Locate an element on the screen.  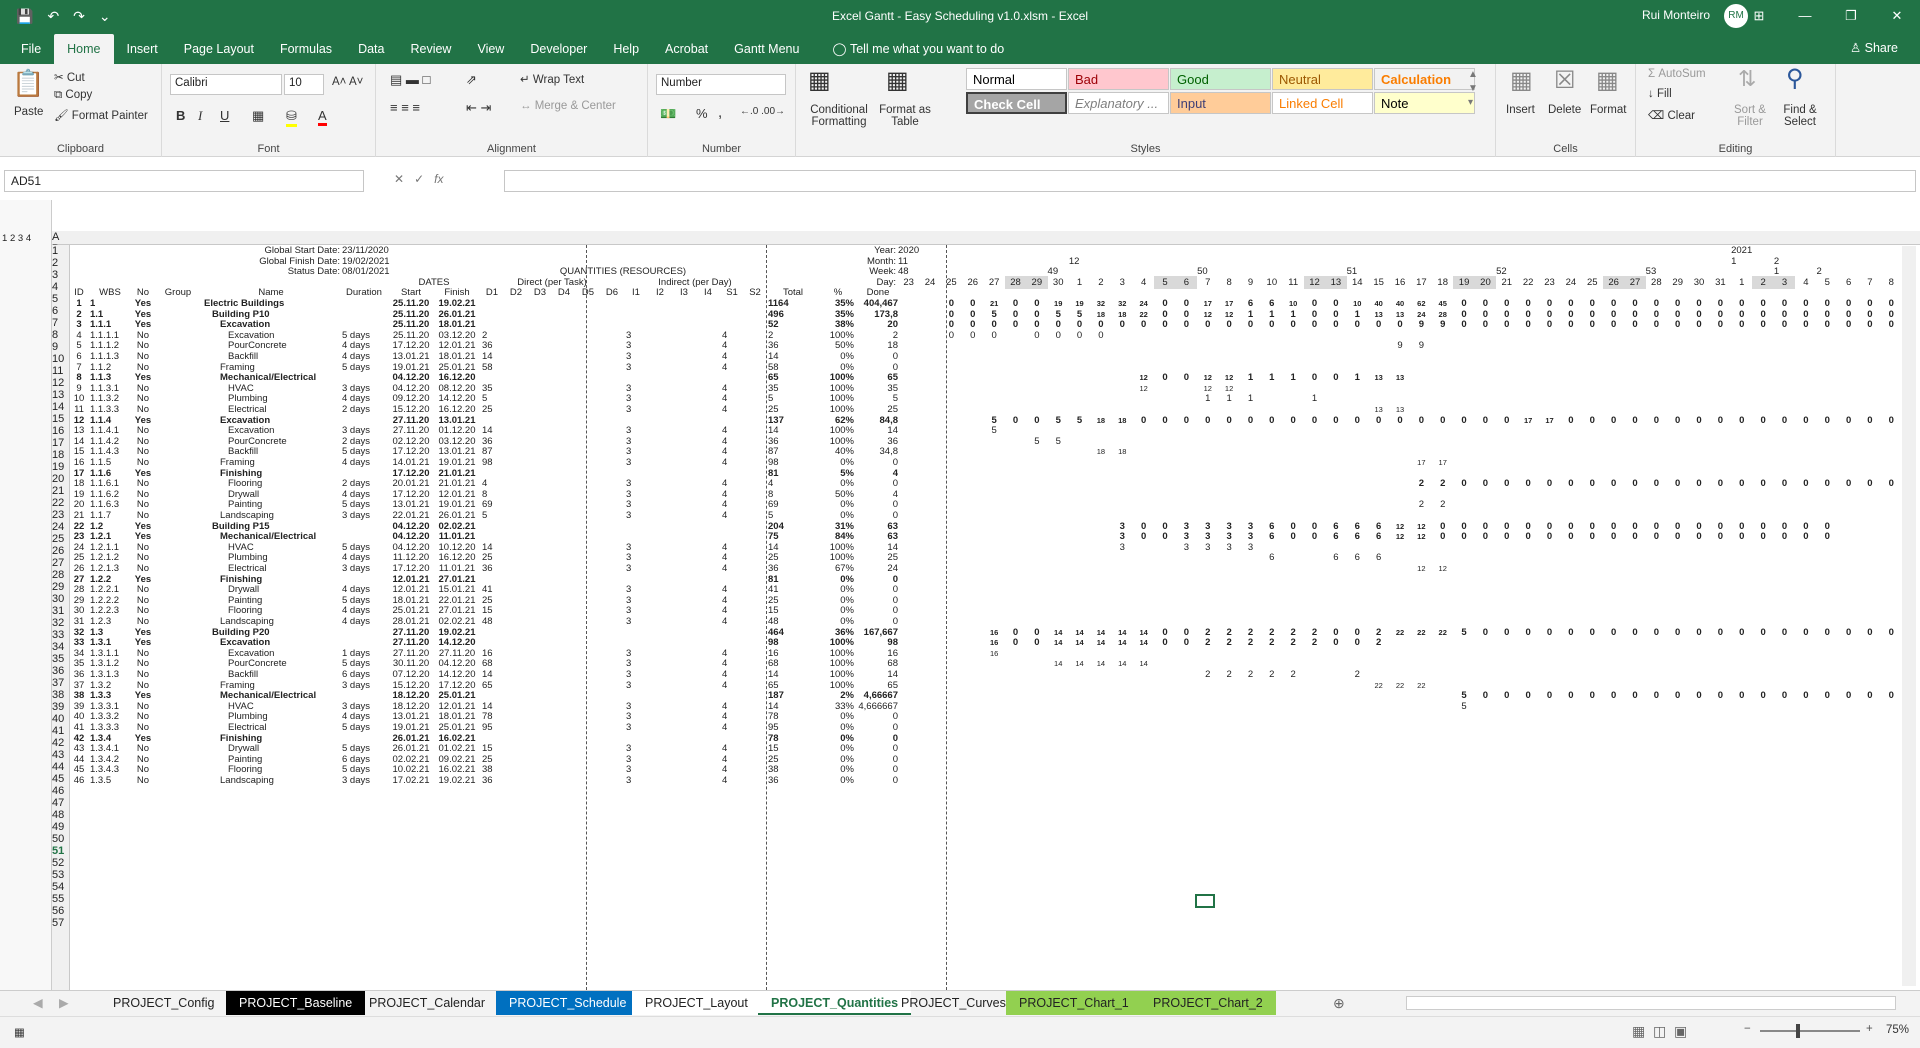
user-name: Rui Monteiro is located at coordinates (1676, 15).